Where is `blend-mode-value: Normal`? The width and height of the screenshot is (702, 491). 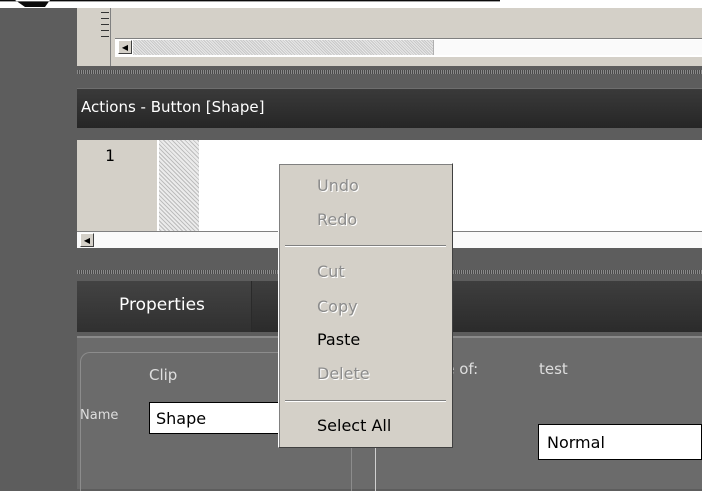
blend-mode-value: Normal is located at coordinates (576, 442).